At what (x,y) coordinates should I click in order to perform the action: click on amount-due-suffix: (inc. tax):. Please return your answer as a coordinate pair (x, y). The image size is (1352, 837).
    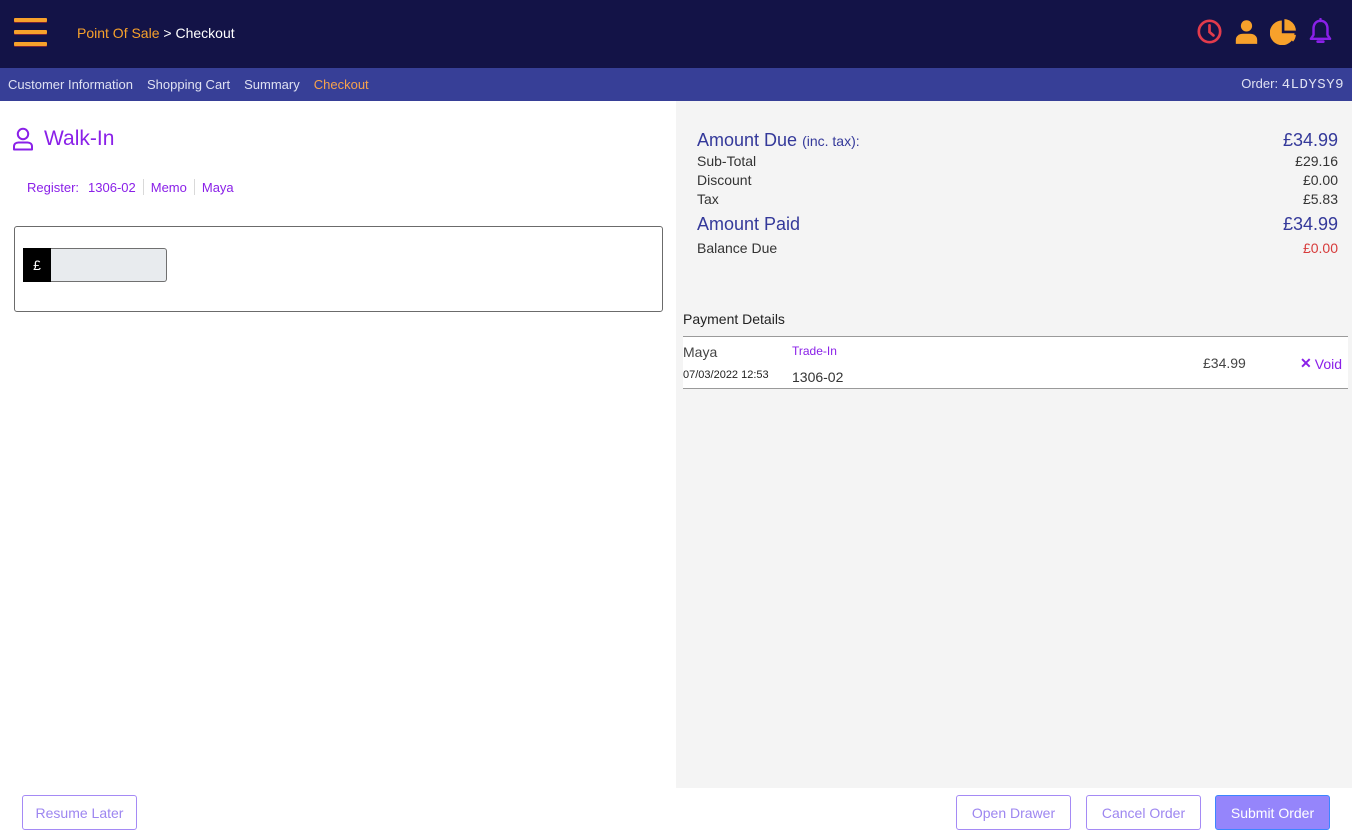
    Looking at the image, I should click on (831, 141).